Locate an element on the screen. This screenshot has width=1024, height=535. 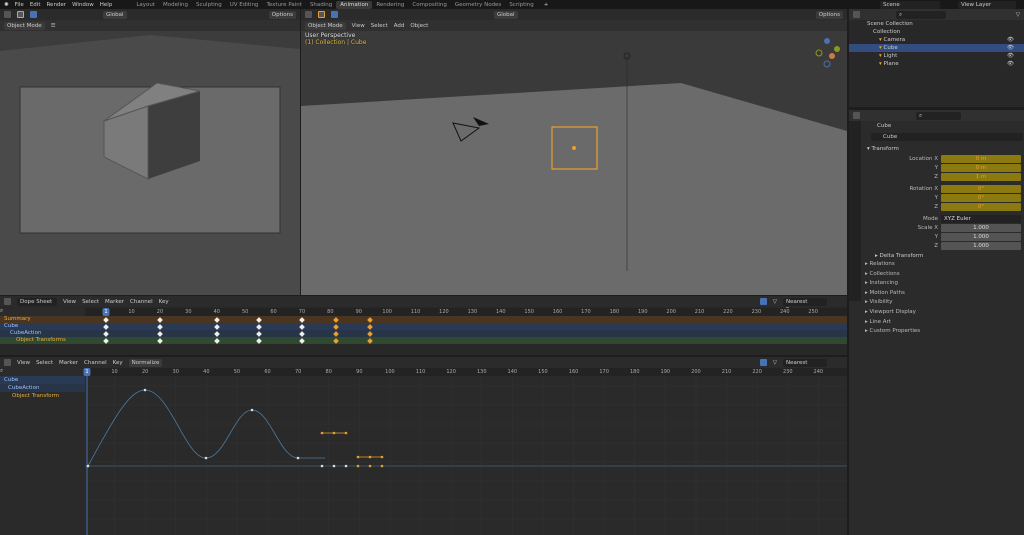
outliner-item: ▾ Camera 👁 is located at coordinates (936, 40).